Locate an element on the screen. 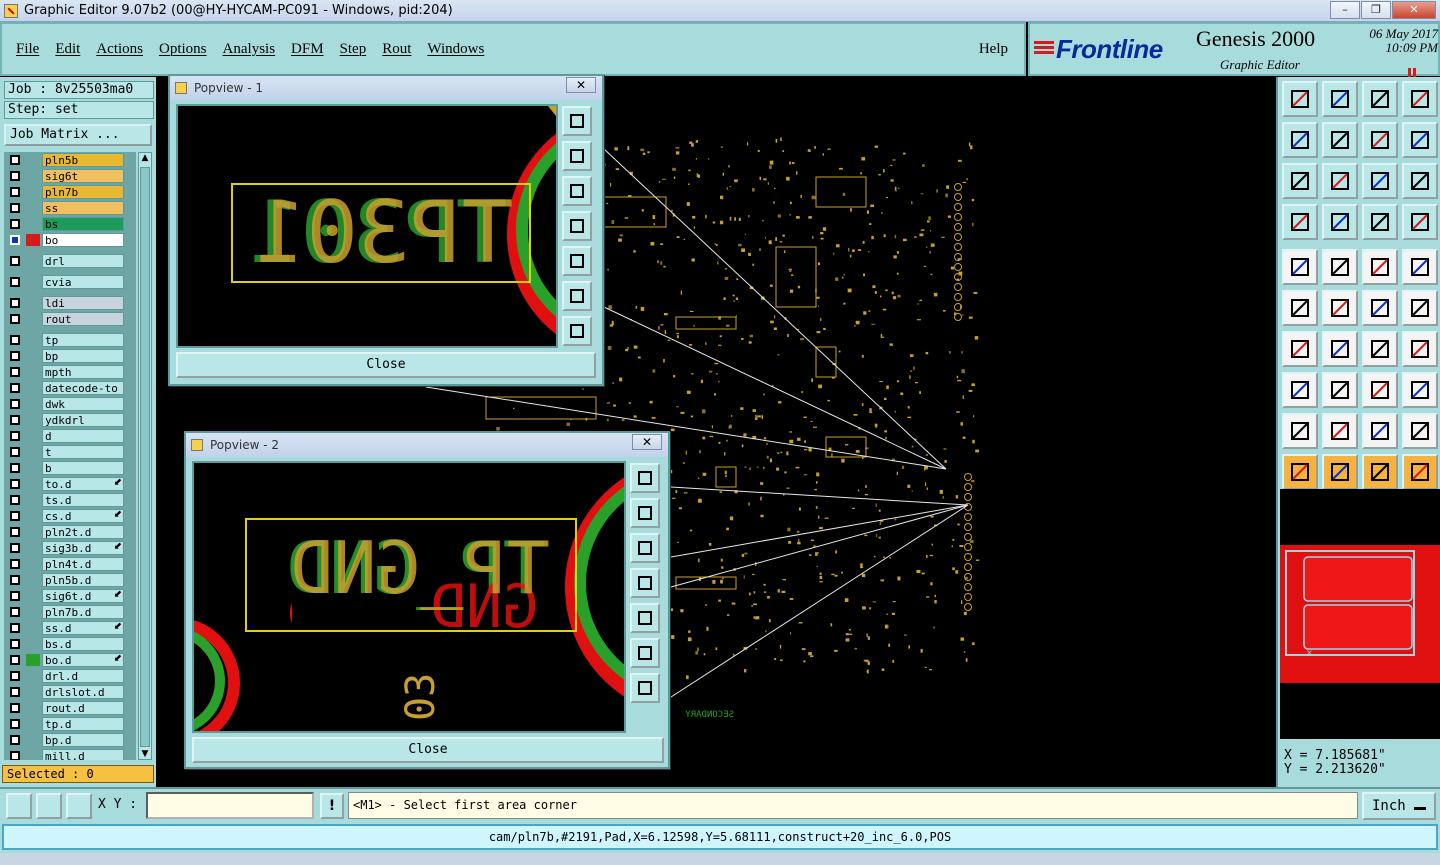 The height and width of the screenshot is (865, 1440). zoom-home-icon is located at coordinates (1340, 181).